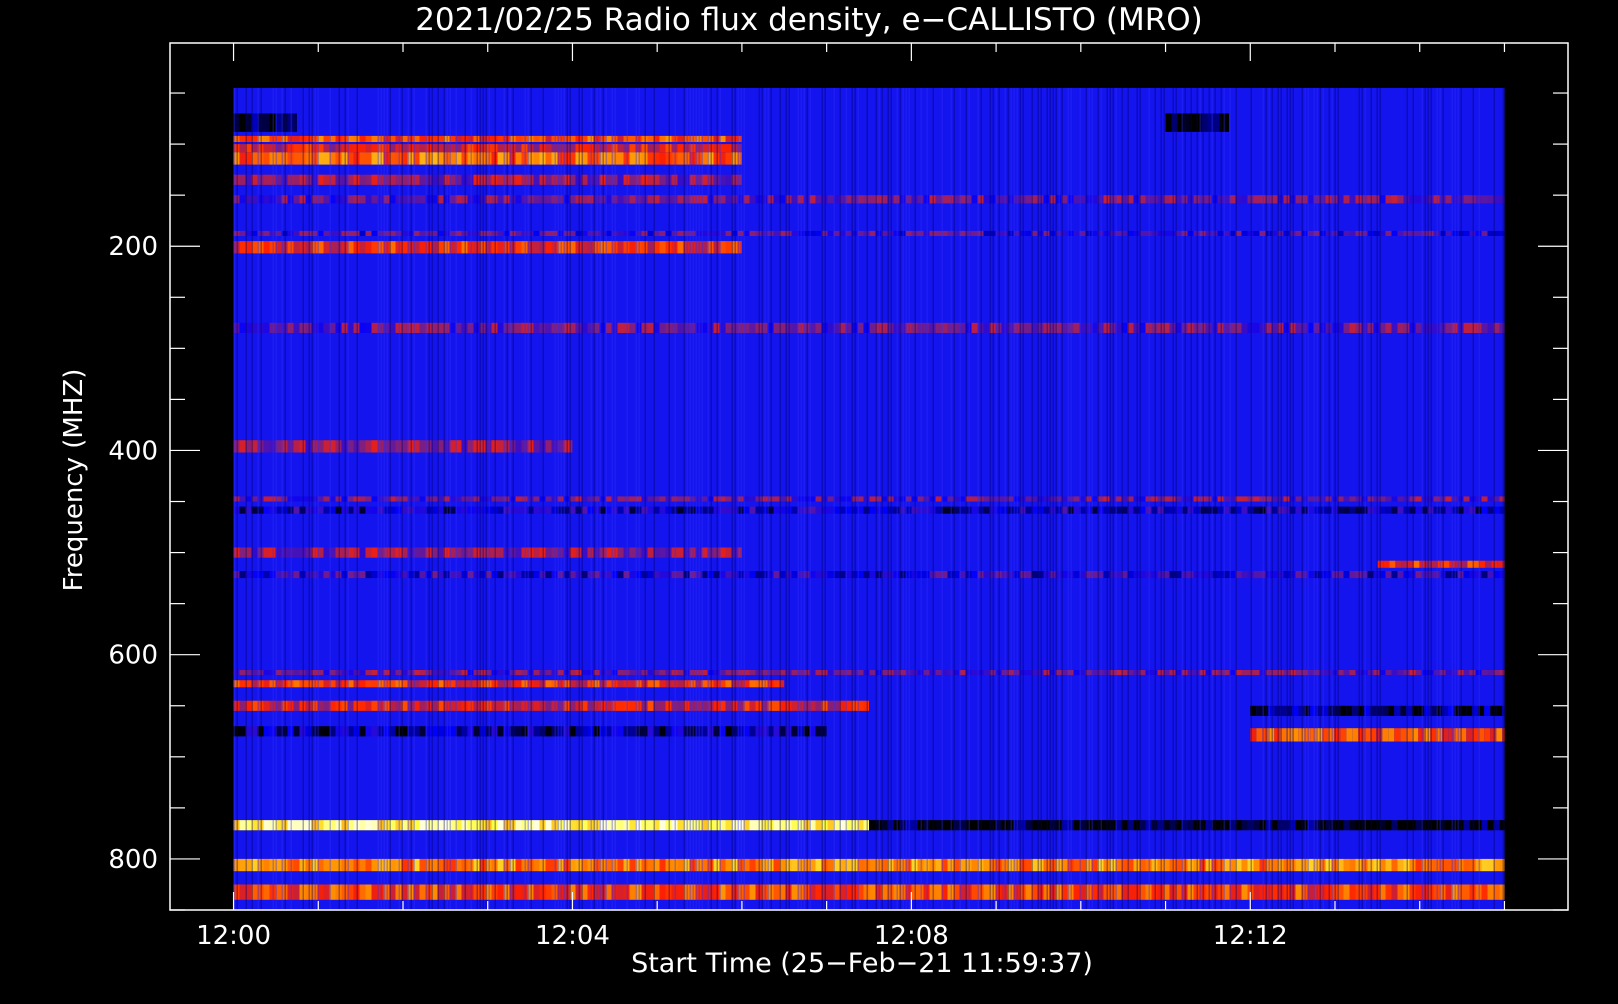 This screenshot has width=1618, height=1004. I want to click on y-axis-label: Frequency (MHZ), so click(74, 480).